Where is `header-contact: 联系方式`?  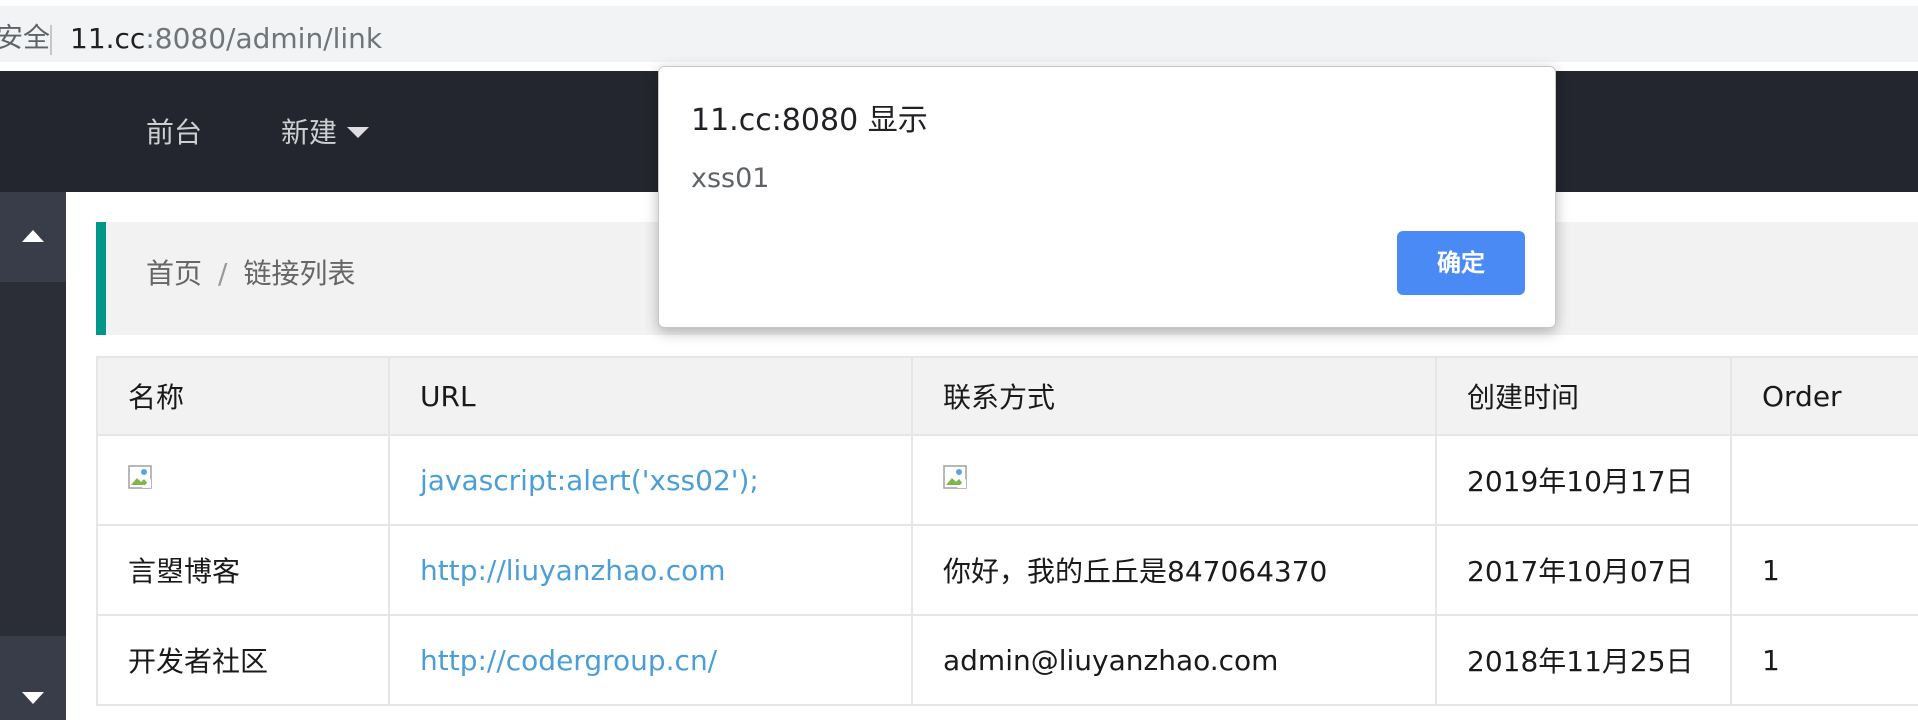
header-contact: 联系方式 is located at coordinates (1174, 396).